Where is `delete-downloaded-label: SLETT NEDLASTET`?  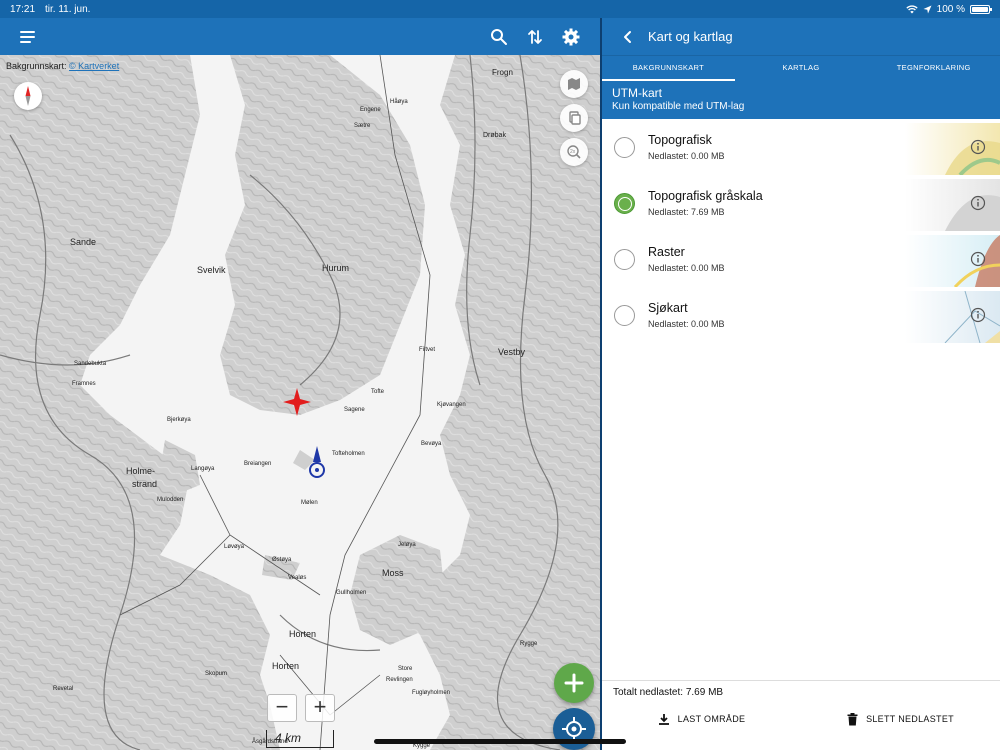 delete-downloaded-label: SLETT NEDLASTET is located at coordinates (910, 719).